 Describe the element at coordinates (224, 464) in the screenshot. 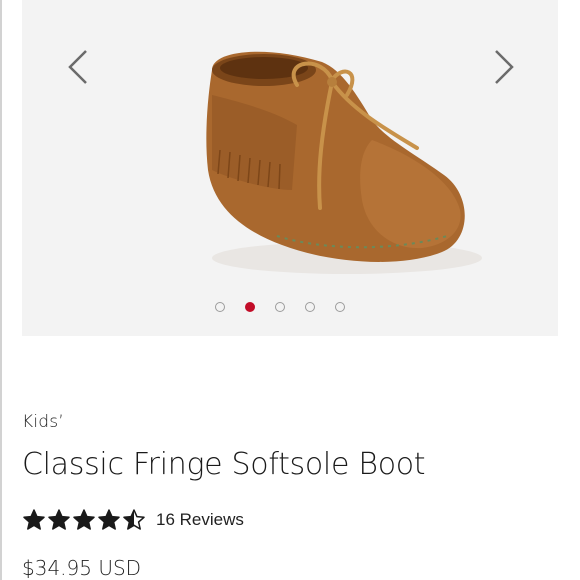

I see `product-title: Classic Fringe Softsole Boot` at that location.